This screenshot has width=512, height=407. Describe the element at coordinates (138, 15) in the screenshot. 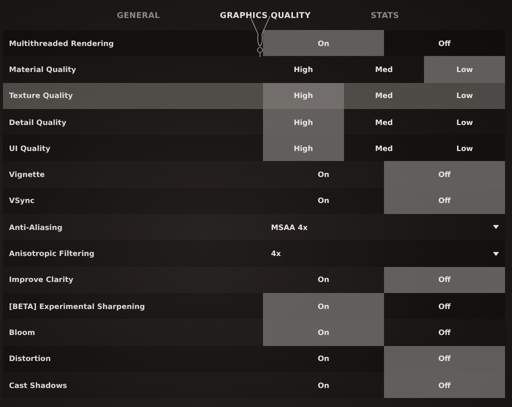

I see `tab: GENERAL` at that location.